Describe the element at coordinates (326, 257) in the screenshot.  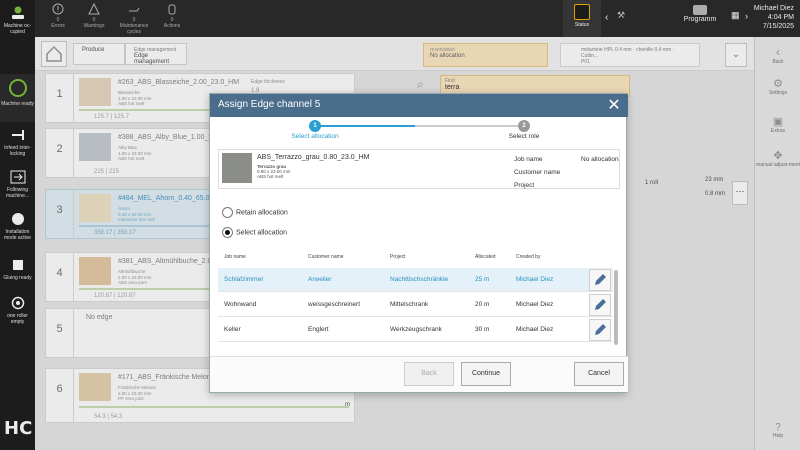
I see `column-header: Customer name` at that location.